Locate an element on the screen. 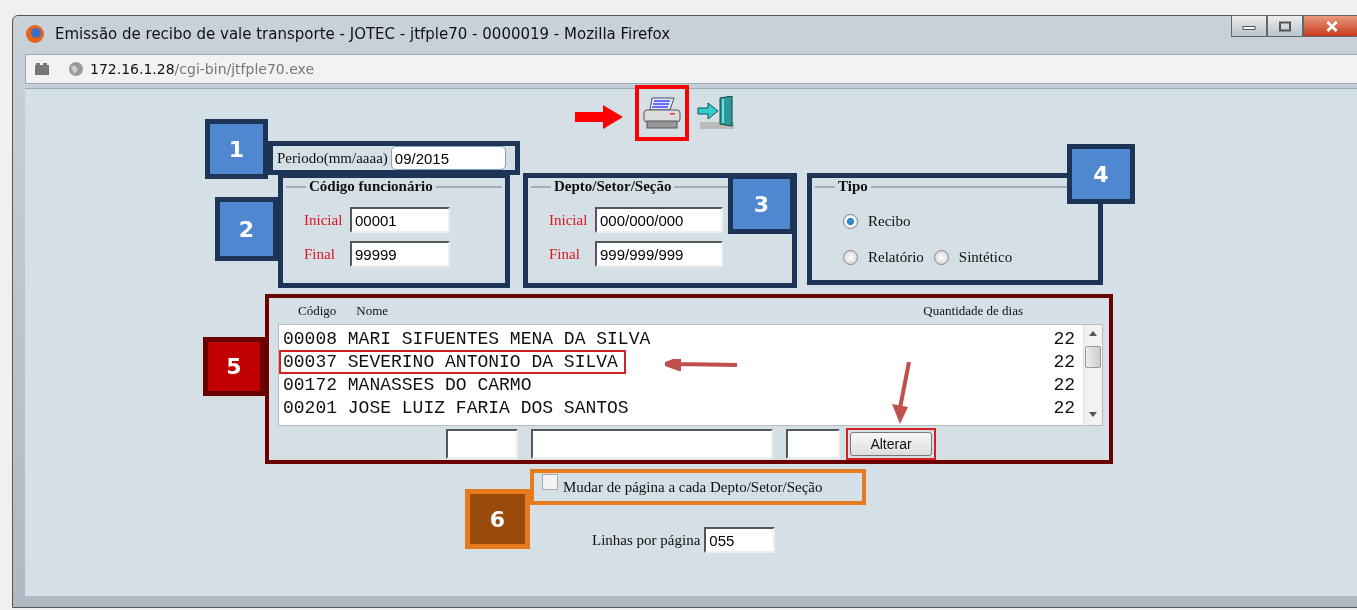  code-edit-field is located at coordinates (482, 444).